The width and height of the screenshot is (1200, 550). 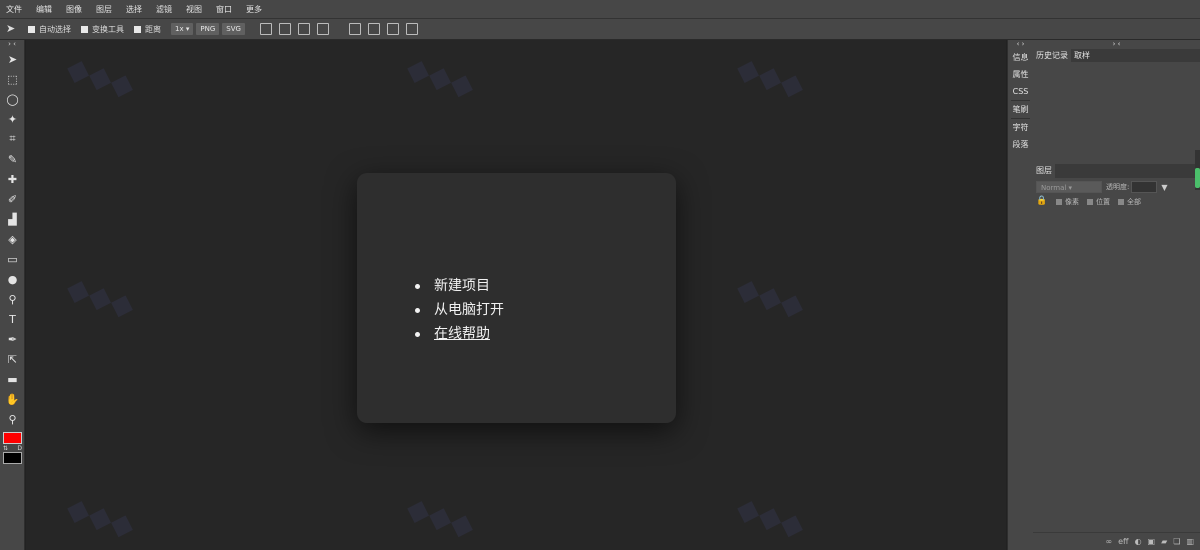 I want to click on open-from-computer-item: 从电脑打开, so click(x=459, y=310).